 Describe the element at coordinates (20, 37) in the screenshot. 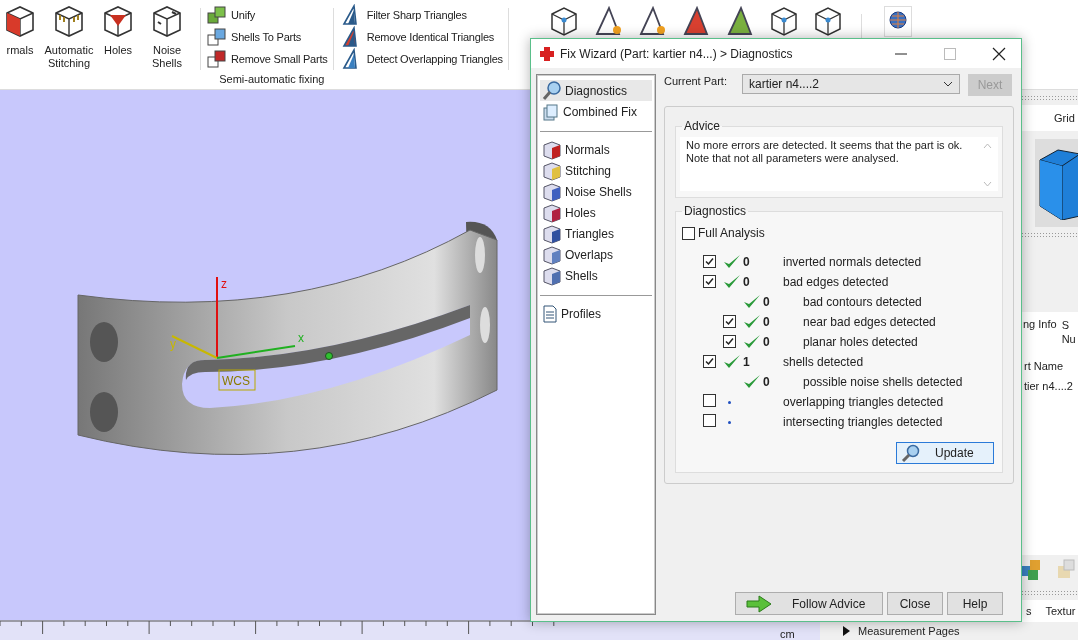

I see `ribbon-button: rmals` at that location.